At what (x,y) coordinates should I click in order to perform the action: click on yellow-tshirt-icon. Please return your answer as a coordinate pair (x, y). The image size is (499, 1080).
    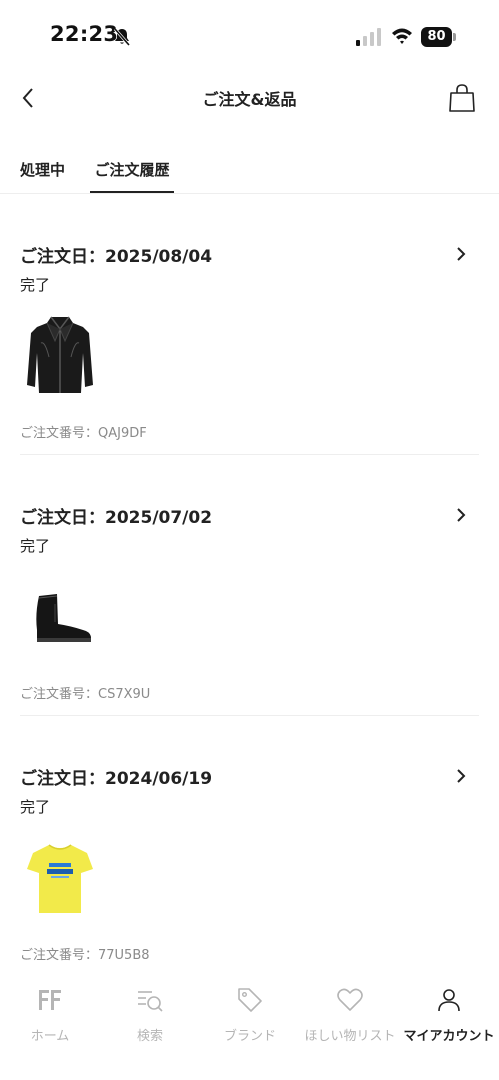
    Looking at the image, I should click on (60, 878).